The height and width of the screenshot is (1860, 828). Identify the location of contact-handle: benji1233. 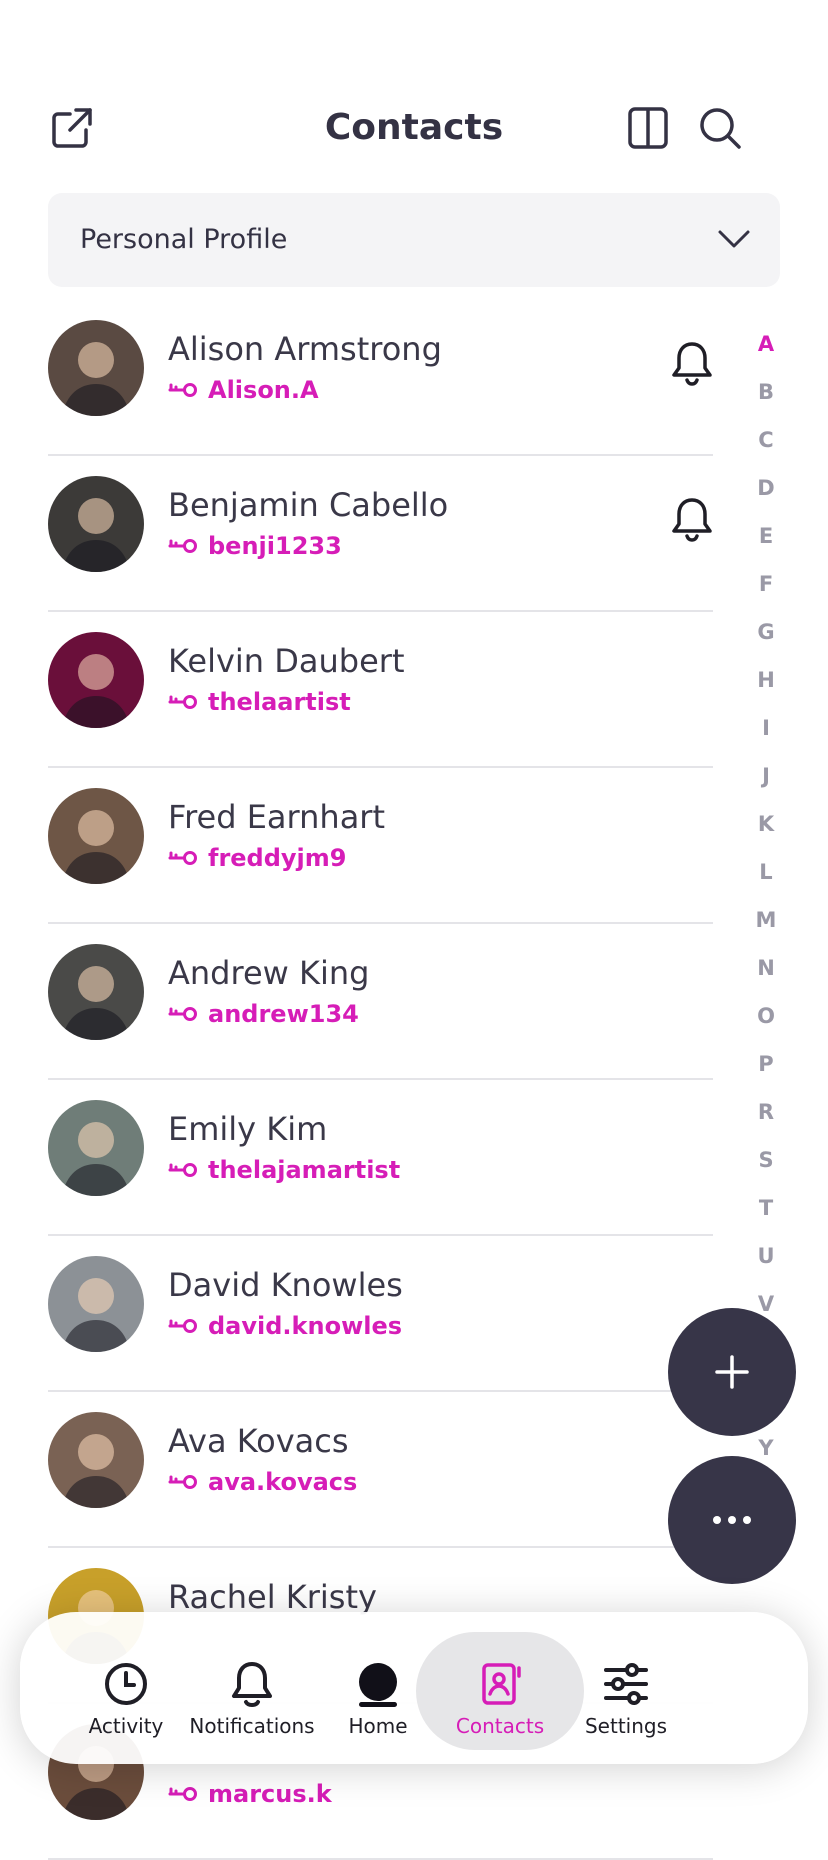
(255, 546).